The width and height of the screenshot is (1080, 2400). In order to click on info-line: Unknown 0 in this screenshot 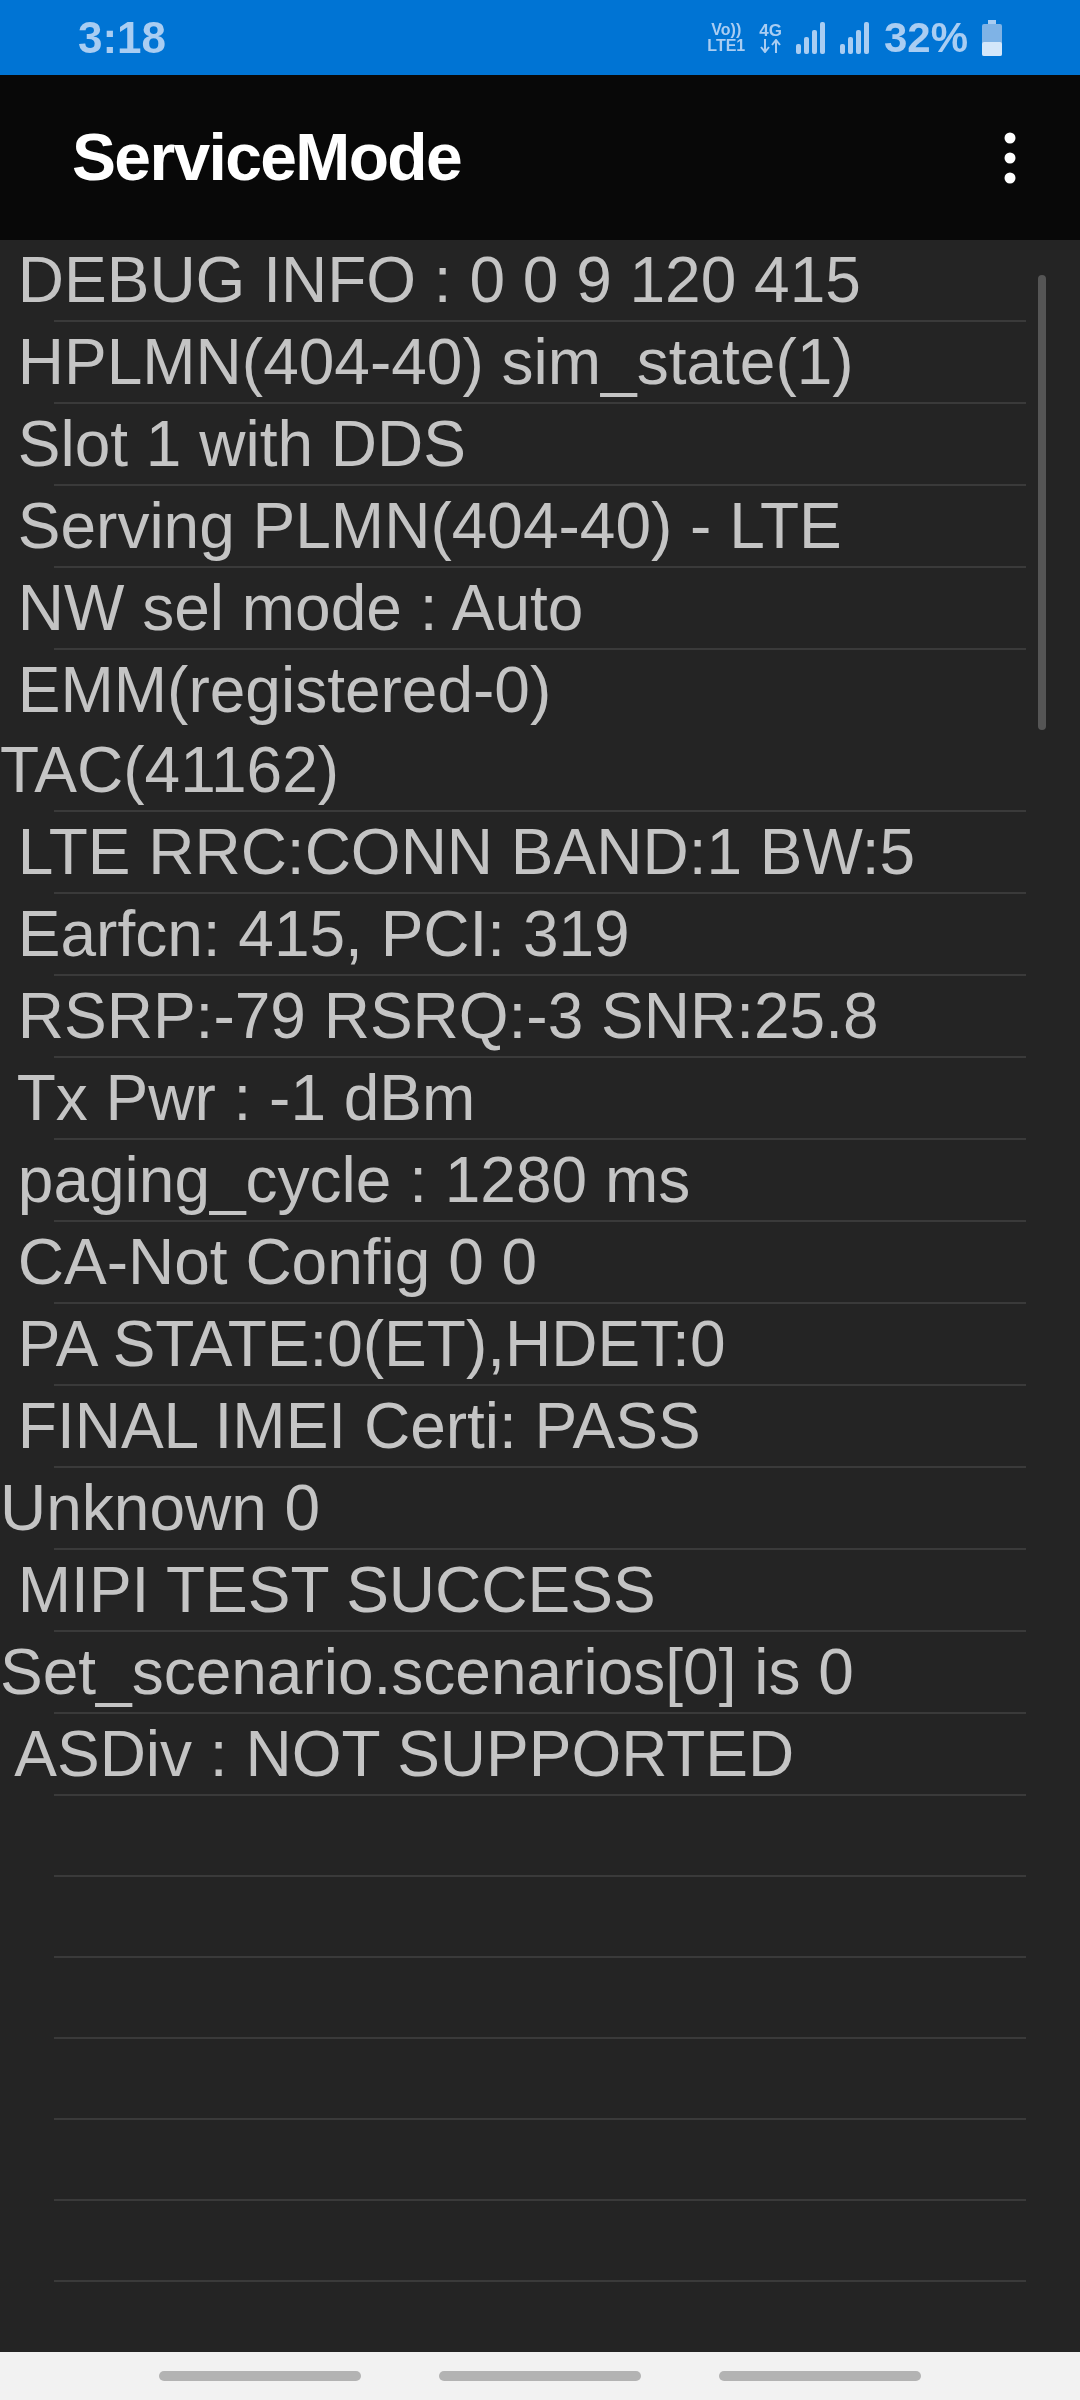, I will do `click(160, 1508)`.